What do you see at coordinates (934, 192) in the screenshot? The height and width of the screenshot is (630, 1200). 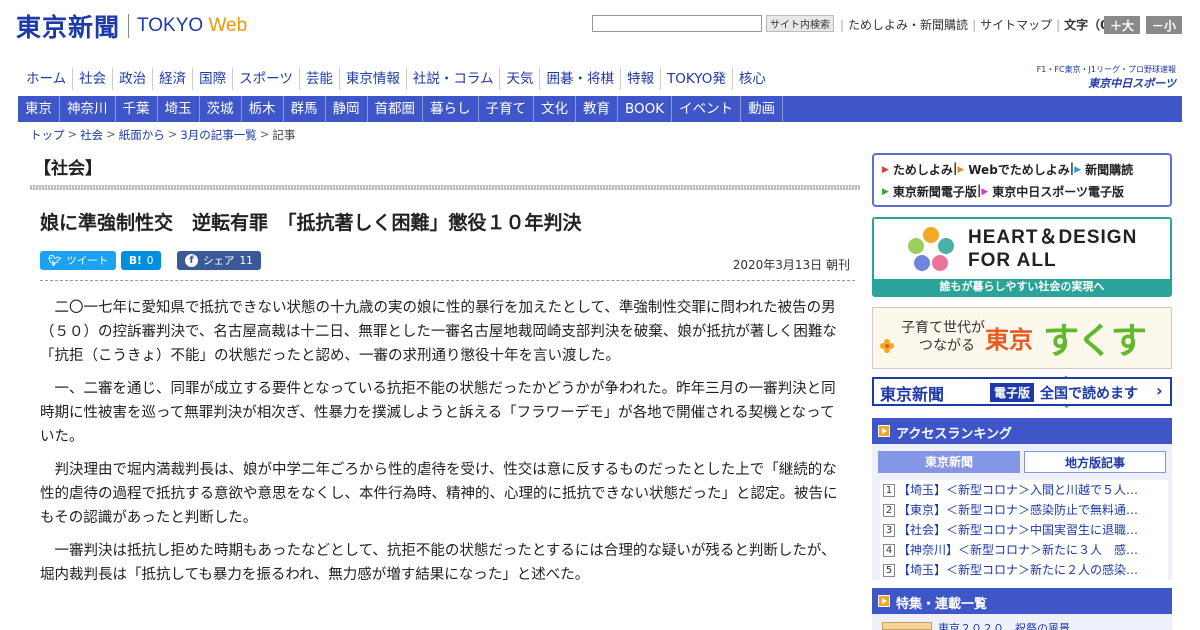 I see `service-digital-label: 東京新聞電子版` at bounding box center [934, 192].